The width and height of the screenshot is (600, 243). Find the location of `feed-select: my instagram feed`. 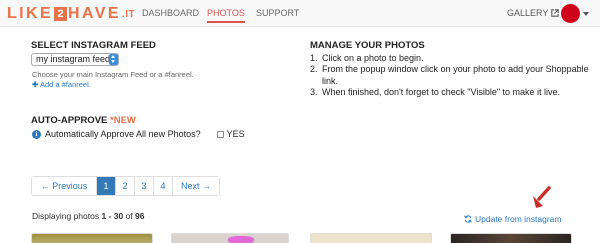

feed-select: my instagram feed is located at coordinates (75, 59).